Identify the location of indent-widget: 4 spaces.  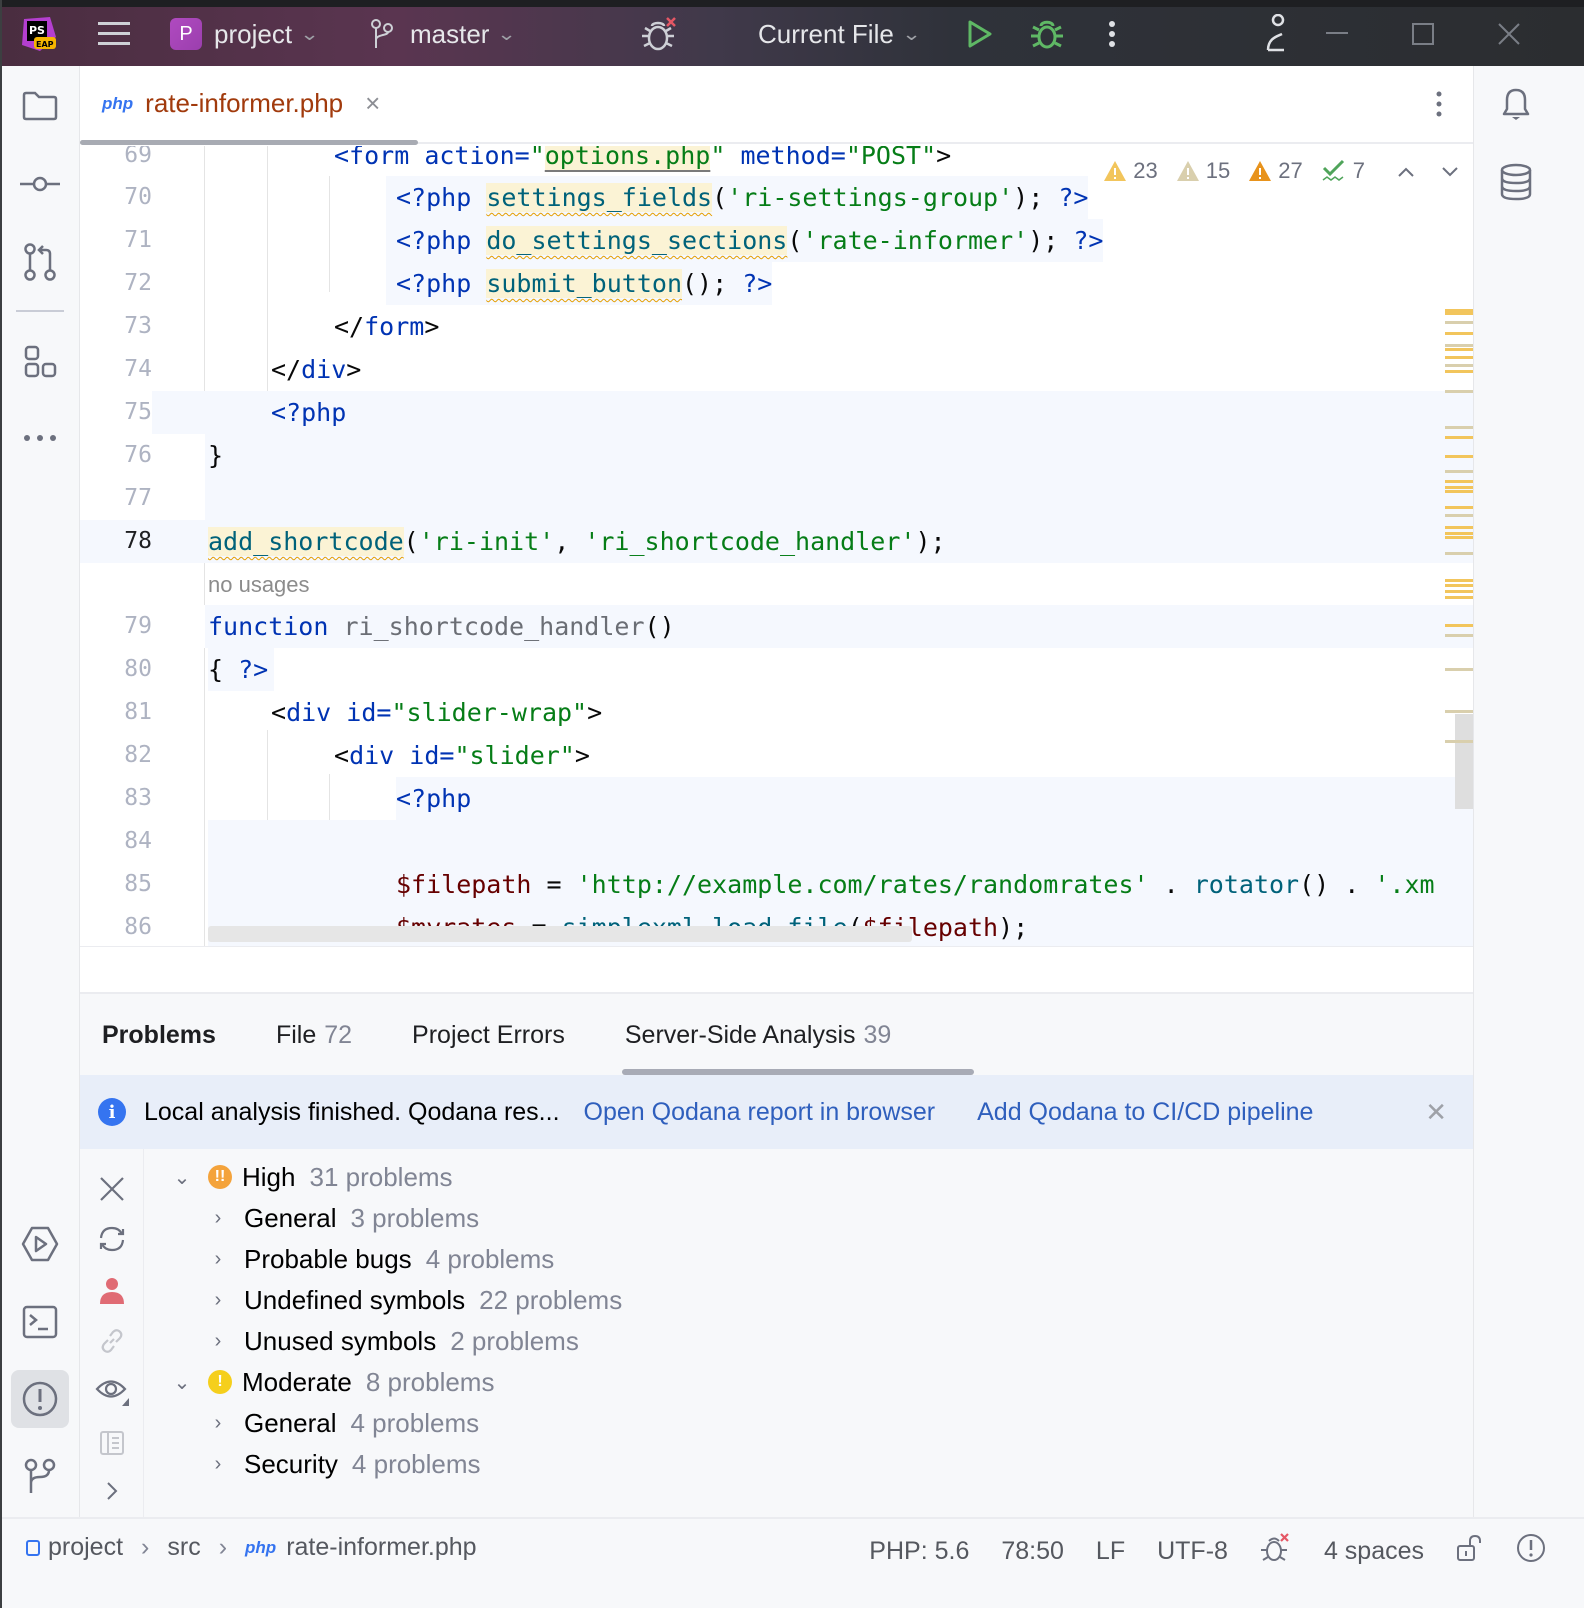
(1374, 1551).